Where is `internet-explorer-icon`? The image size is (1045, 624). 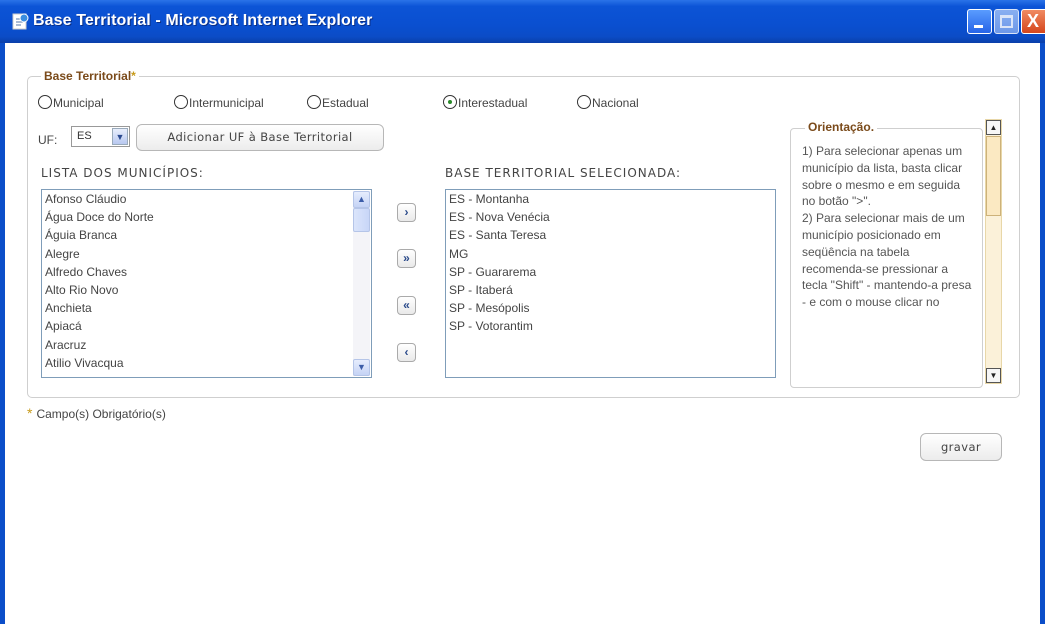
internet-explorer-icon is located at coordinates (20, 21).